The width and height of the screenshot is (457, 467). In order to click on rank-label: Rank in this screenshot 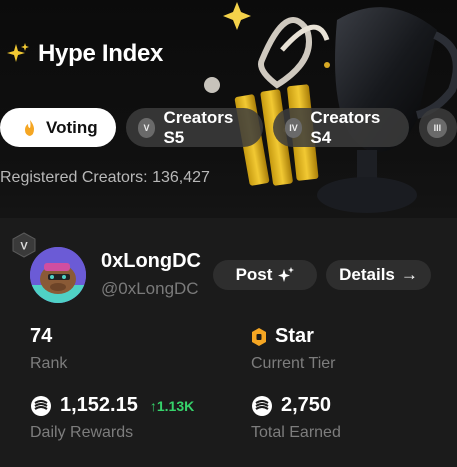, I will do `click(49, 363)`.